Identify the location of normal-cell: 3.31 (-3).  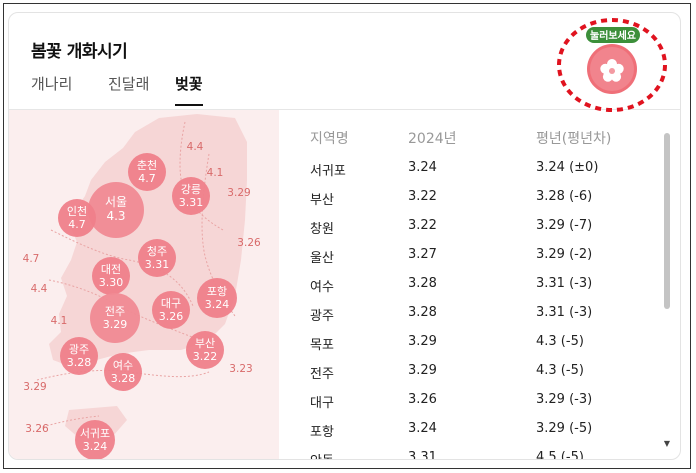
(564, 283).